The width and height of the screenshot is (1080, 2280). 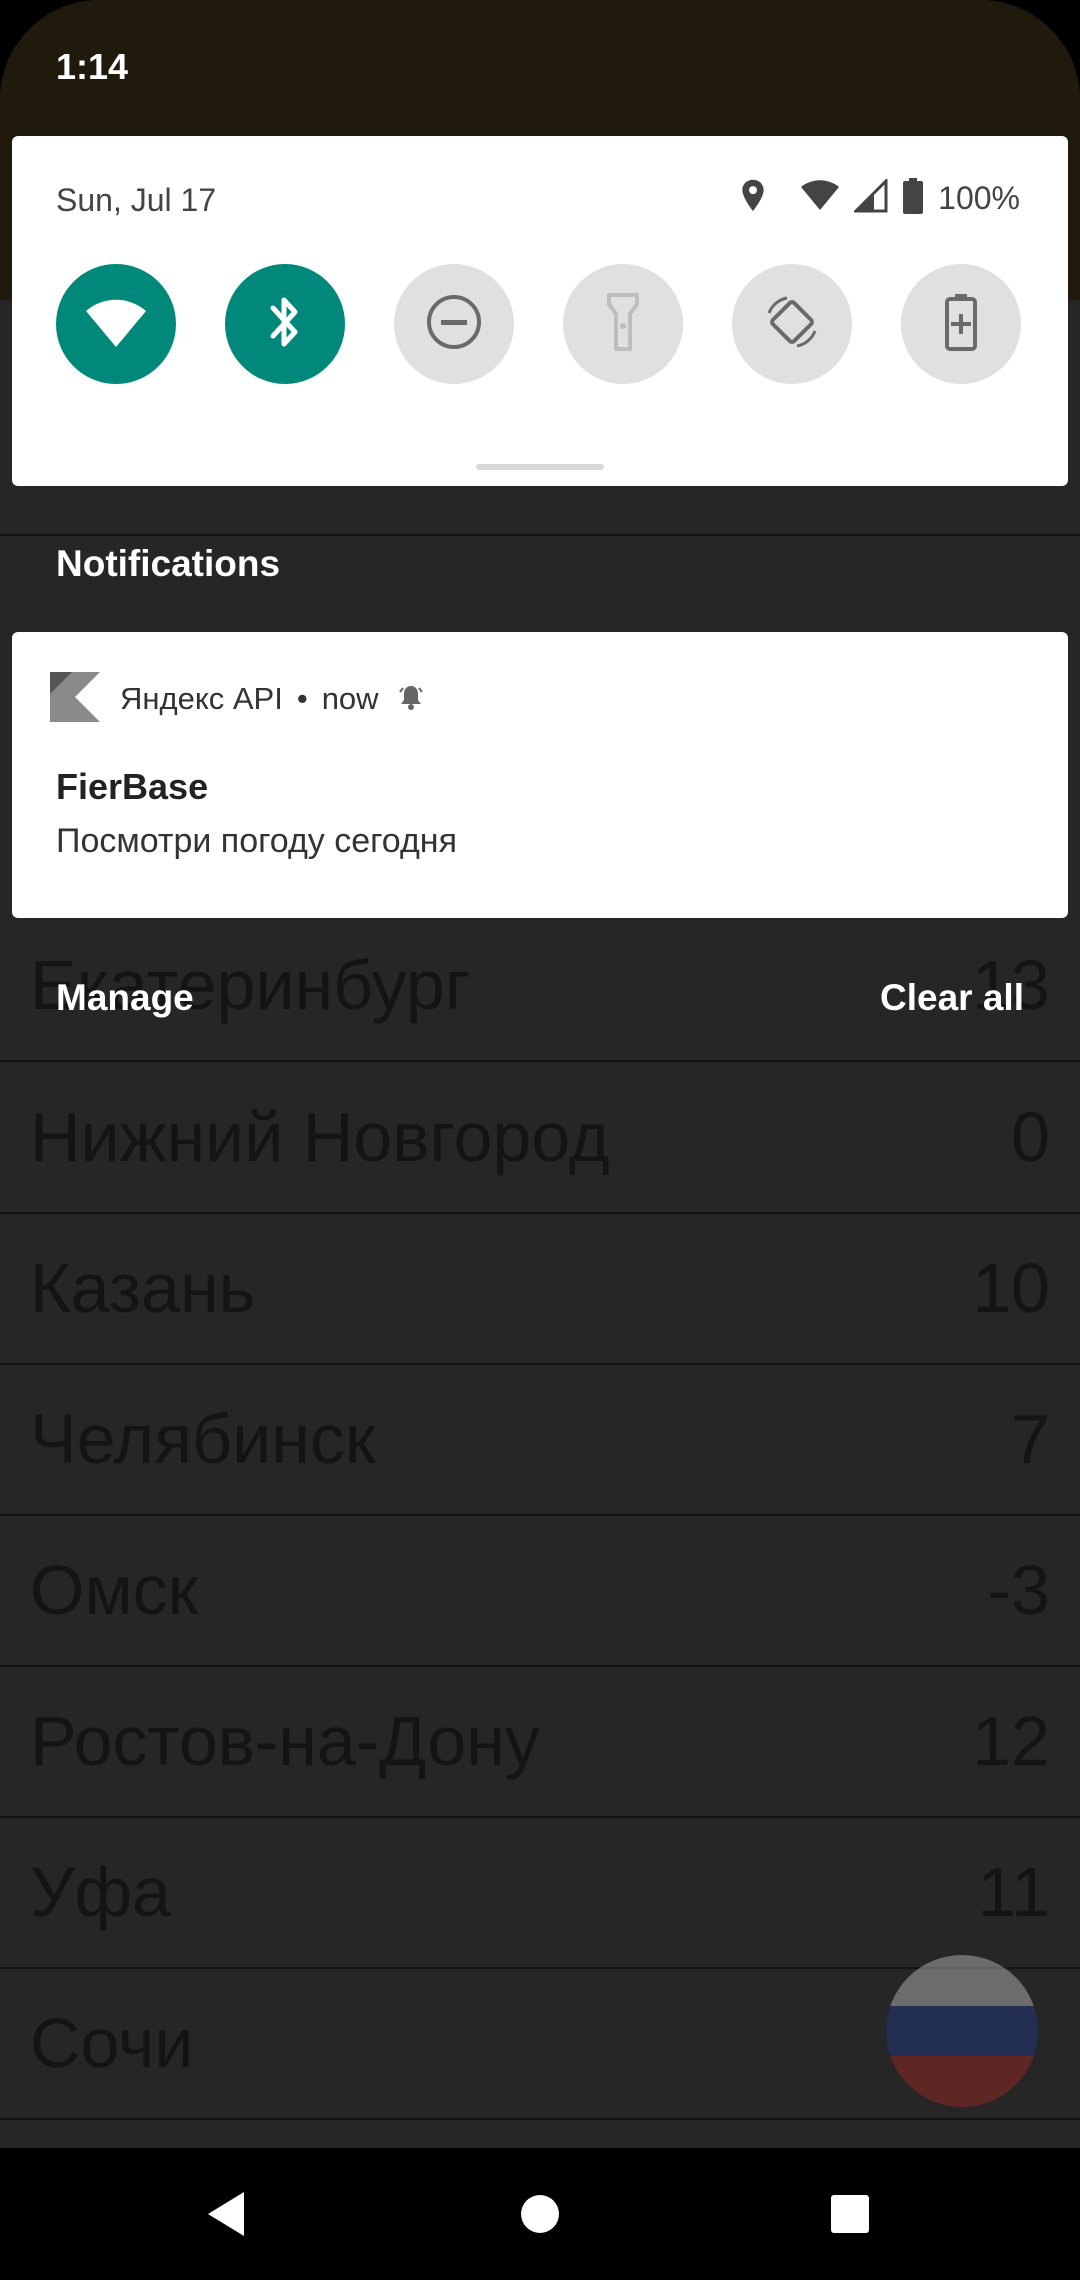 What do you see at coordinates (1013, 1892) in the screenshot?
I see `city-temp: 11` at bounding box center [1013, 1892].